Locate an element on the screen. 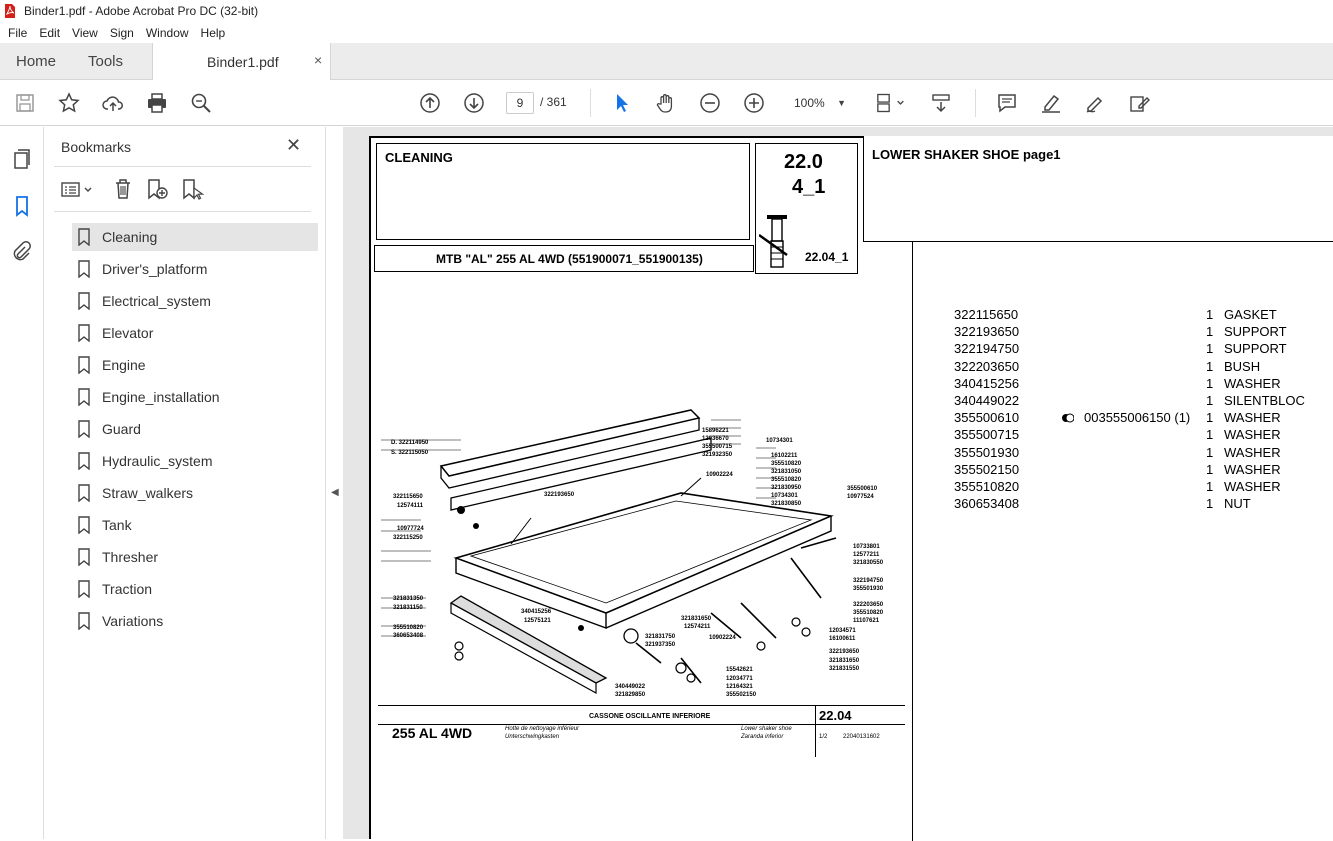 The width and height of the screenshot is (1333, 841). print-icon is located at coordinates (157, 103).